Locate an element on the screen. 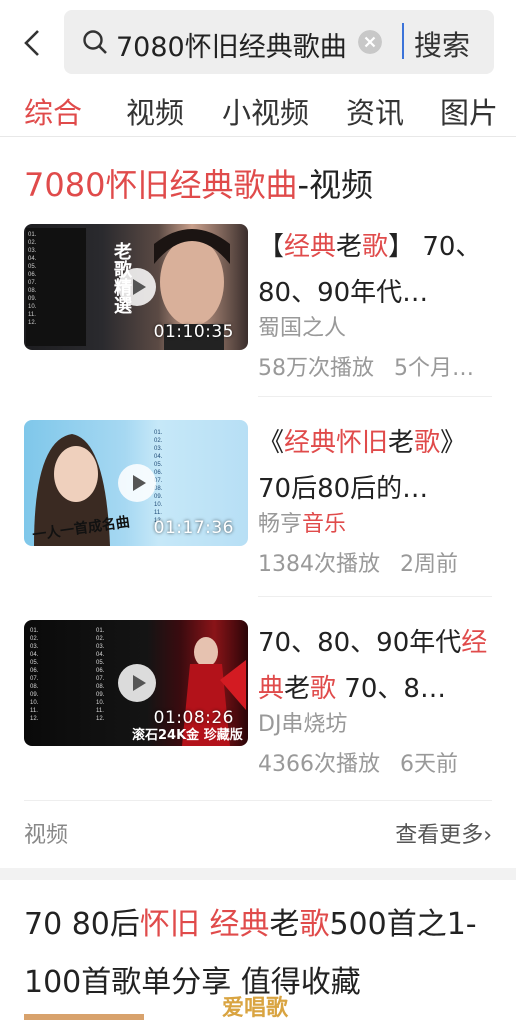 The image size is (516, 1022). section-title: 7080怀旧经典歌曲-视频 is located at coordinates (198, 183).